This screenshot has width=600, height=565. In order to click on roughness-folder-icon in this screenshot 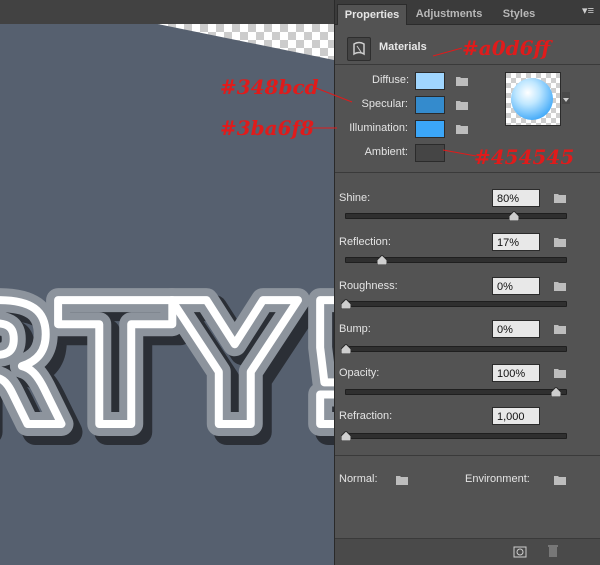, I will do `click(560, 285)`.